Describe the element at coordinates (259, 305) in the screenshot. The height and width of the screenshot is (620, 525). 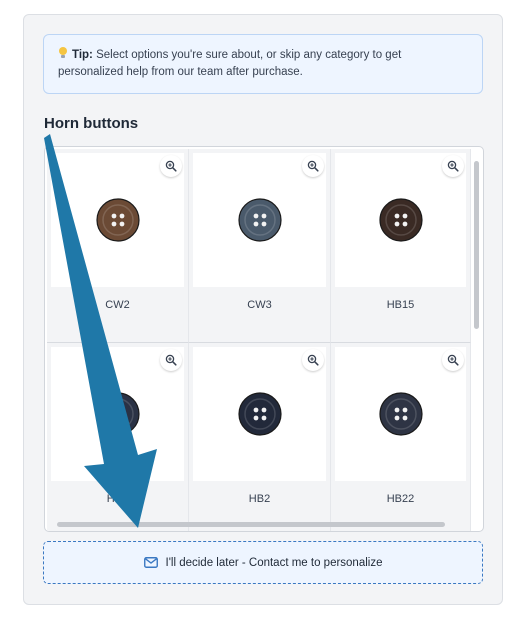
I see `button-code-label: CW3` at that location.